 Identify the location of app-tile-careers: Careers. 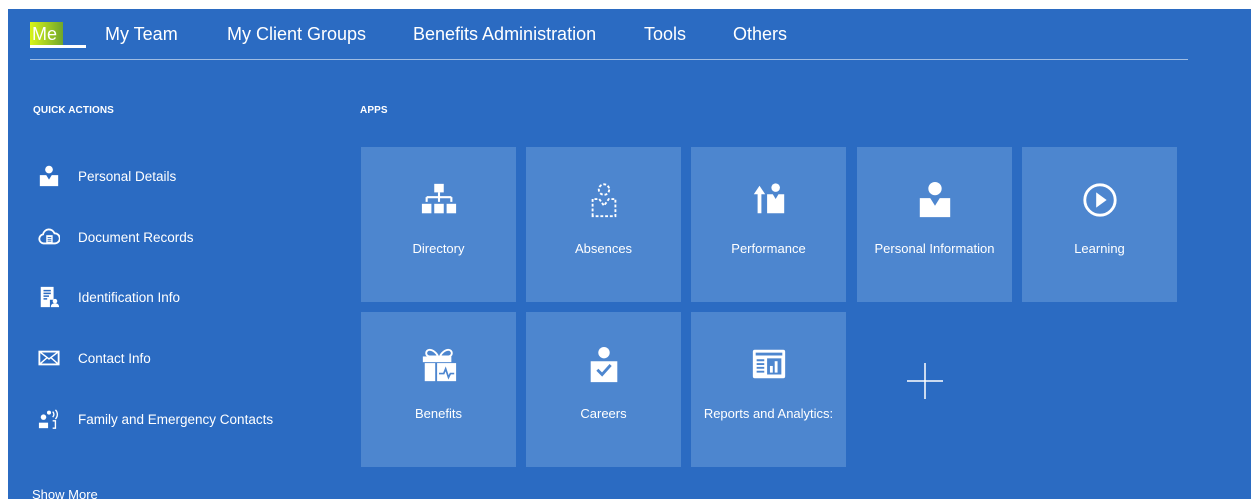
(603, 389).